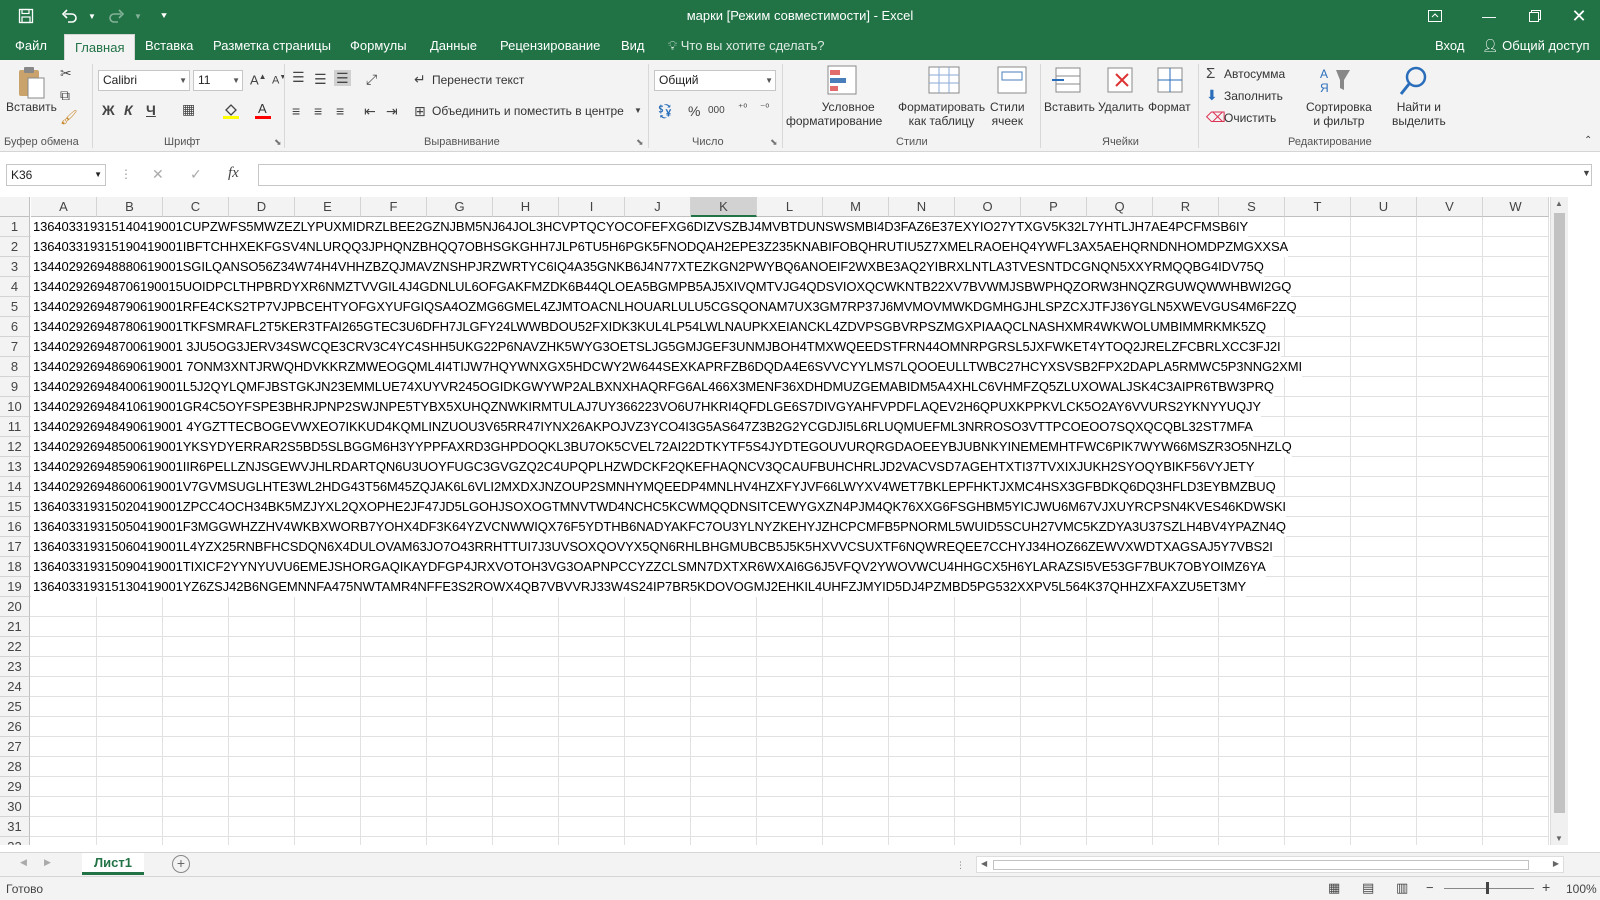 This screenshot has width=1600, height=900. I want to click on format-as-table-icon, so click(944, 81).